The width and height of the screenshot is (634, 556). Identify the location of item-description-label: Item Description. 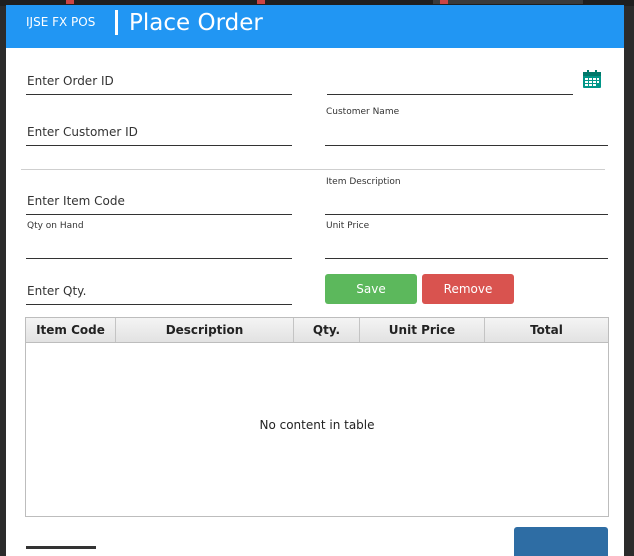
(363, 182).